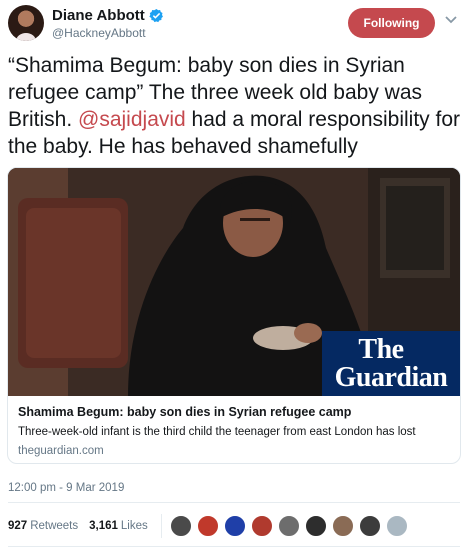  I want to click on stats-separator, so click(161, 526).